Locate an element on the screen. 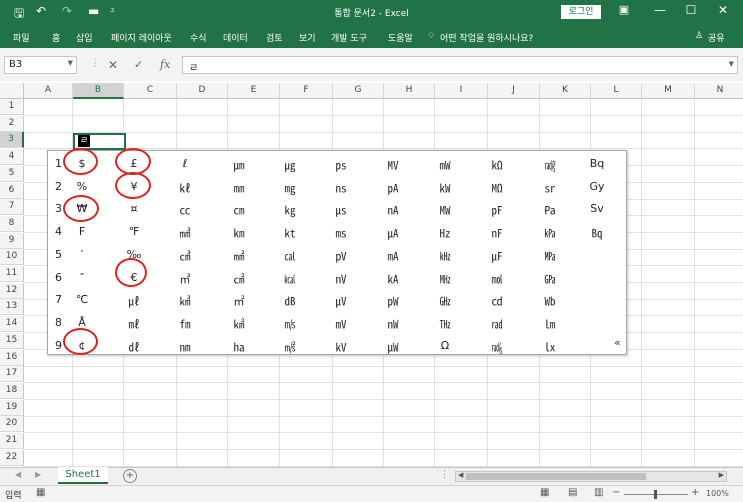 The height and width of the screenshot is (502, 743). collapse-popup-button: « is located at coordinates (617, 342).